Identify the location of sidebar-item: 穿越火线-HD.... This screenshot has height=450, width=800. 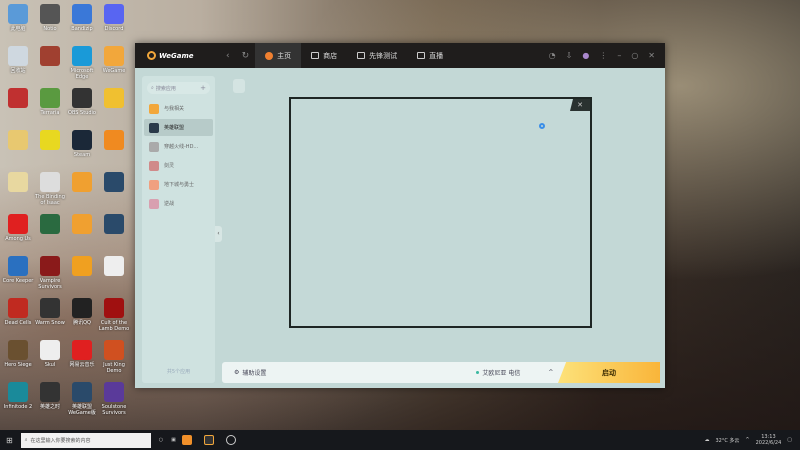
(178, 146).